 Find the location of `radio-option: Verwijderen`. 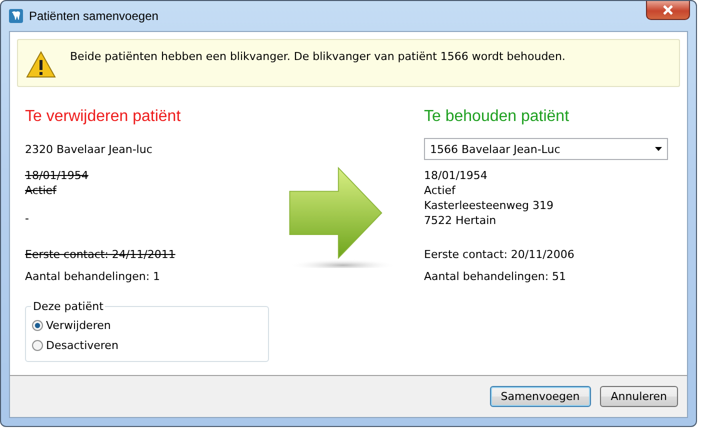

radio-option: Verwijderen is located at coordinates (71, 325).